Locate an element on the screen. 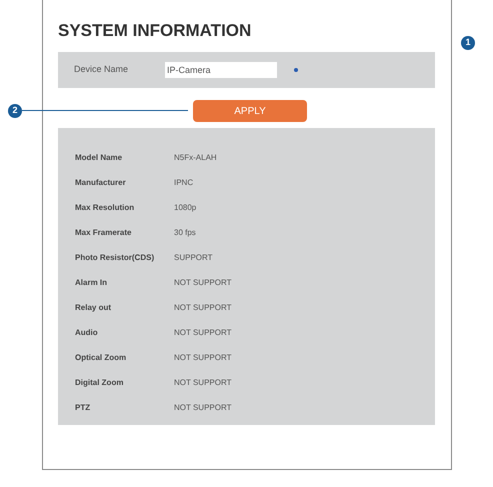 This screenshot has width=493, height=487. callout-badge: 1 is located at coordinates (468, 43).